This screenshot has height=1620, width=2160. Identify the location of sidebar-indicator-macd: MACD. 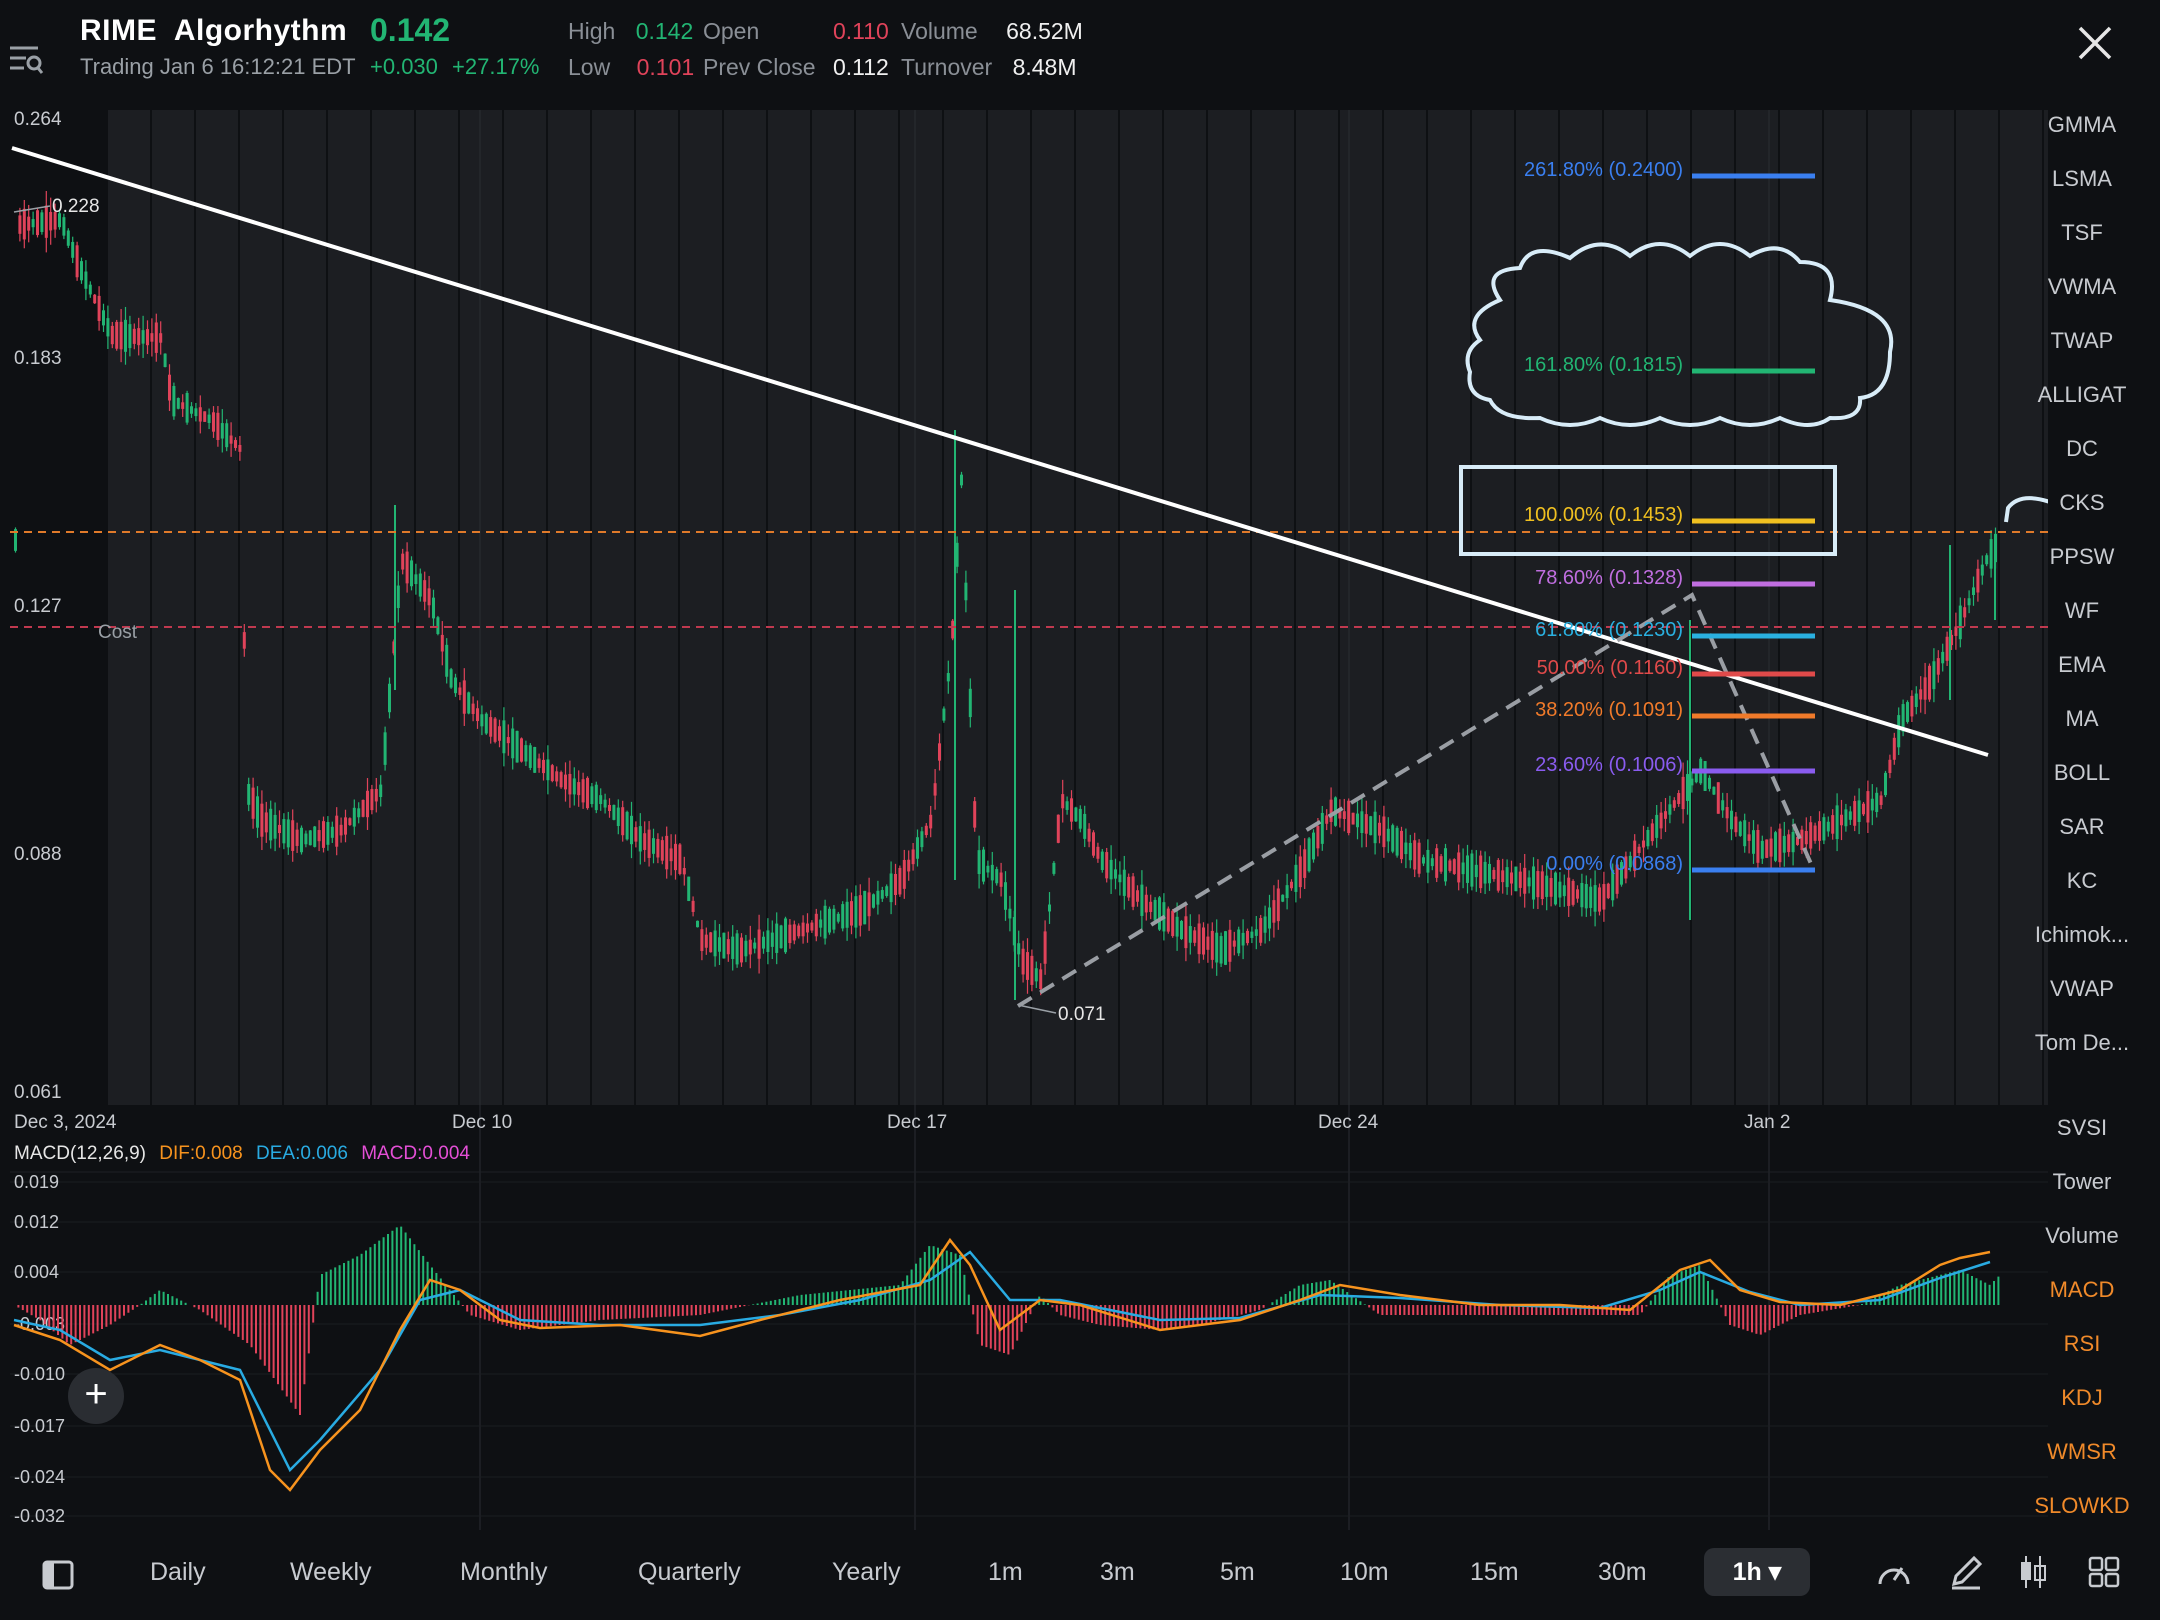
(2082, 1290).